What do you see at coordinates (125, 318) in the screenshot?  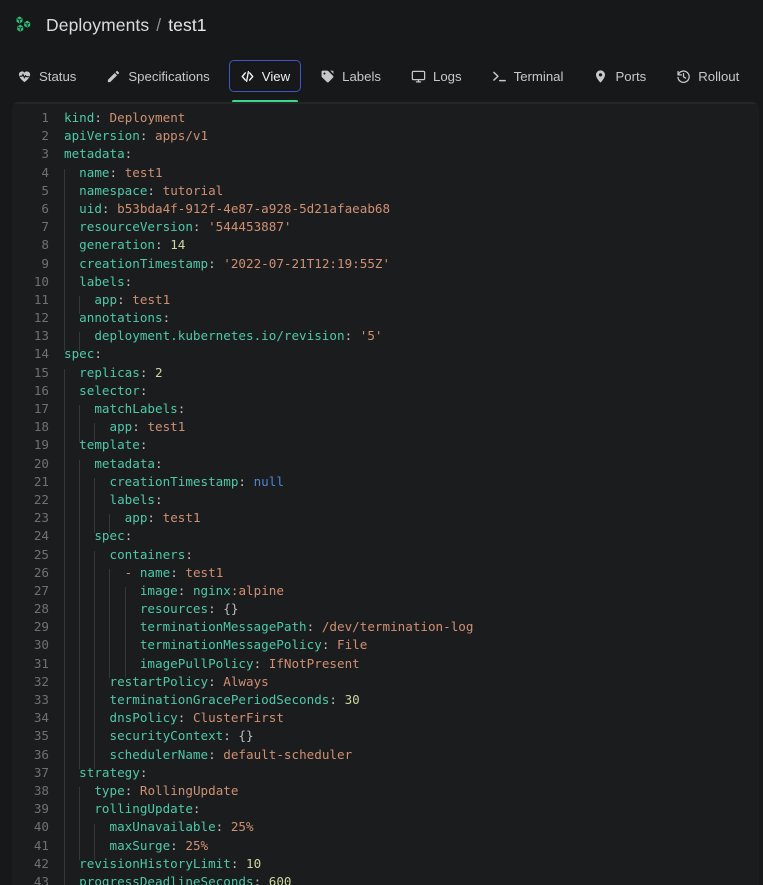 I see `code-line: annotations:` at bounding box center [125, 318].